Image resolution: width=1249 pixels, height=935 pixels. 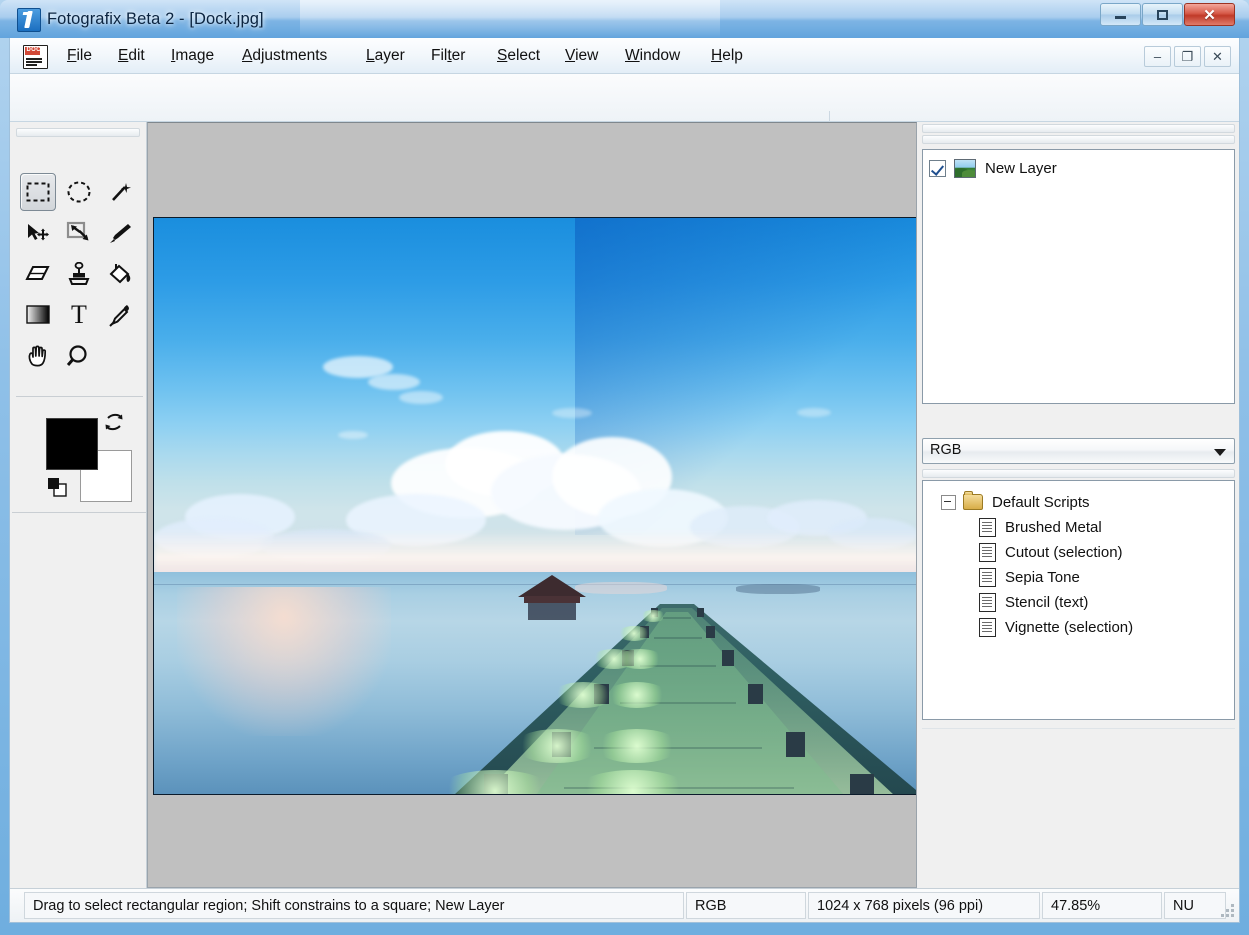 I want to click on scripts-root-label: Default Scripts, so click(x=1041, y=502).